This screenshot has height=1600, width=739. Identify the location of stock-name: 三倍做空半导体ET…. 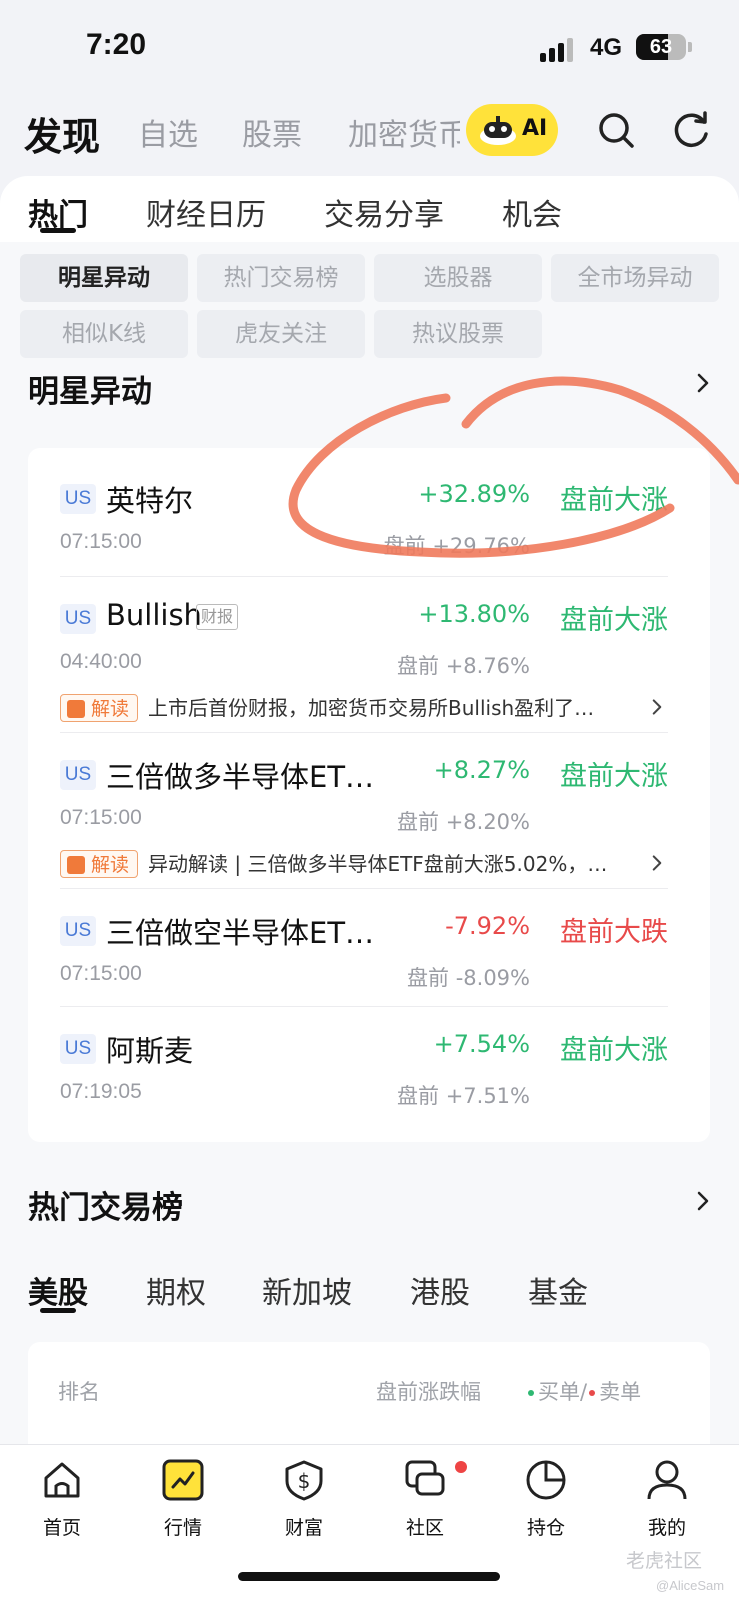
(240, 933).